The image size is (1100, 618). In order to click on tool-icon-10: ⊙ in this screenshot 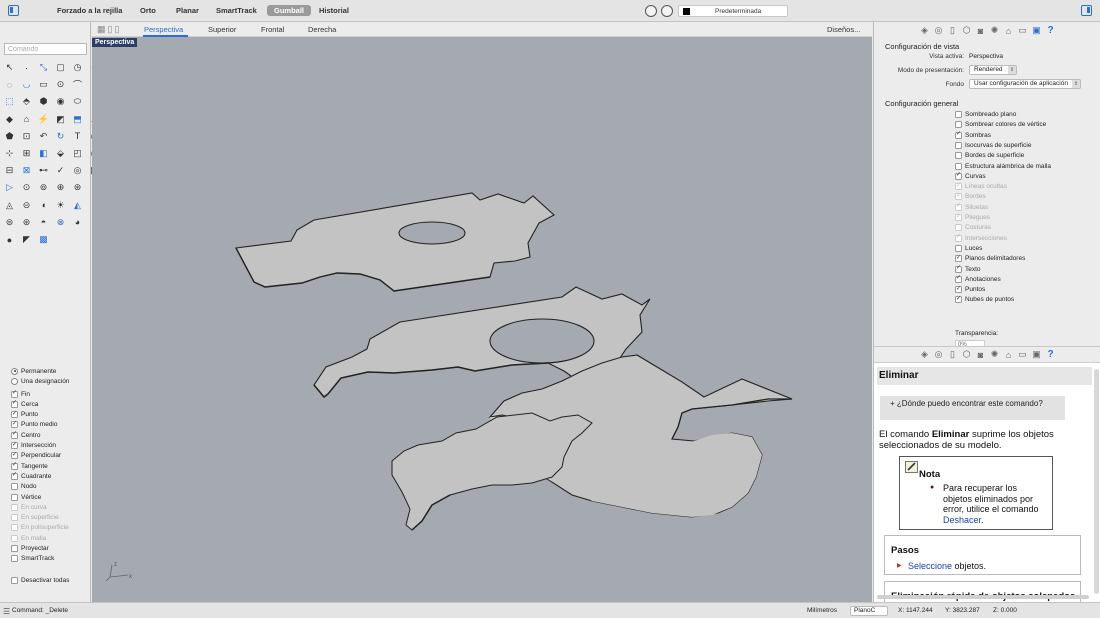, I will do `click(60, 84)`.